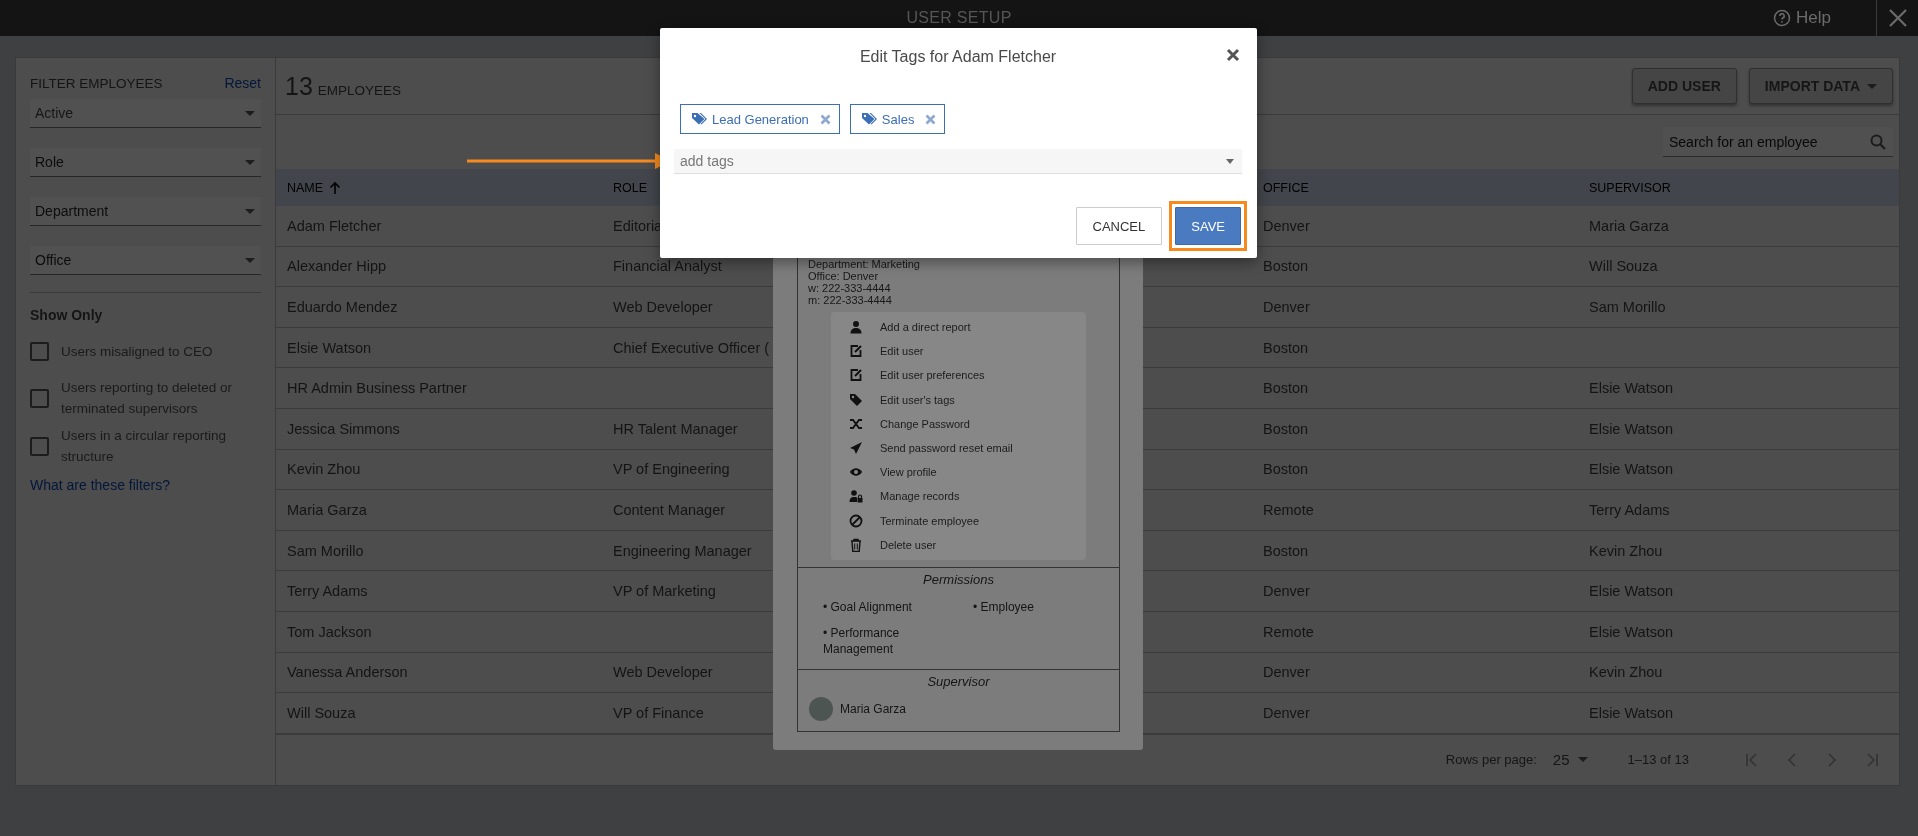 The image size is (1918, 836). What do you see at coordinates (1570, 760) in the screenshot?
I see `rows-per-page-select: 25` at bounding box center [1570, 760].